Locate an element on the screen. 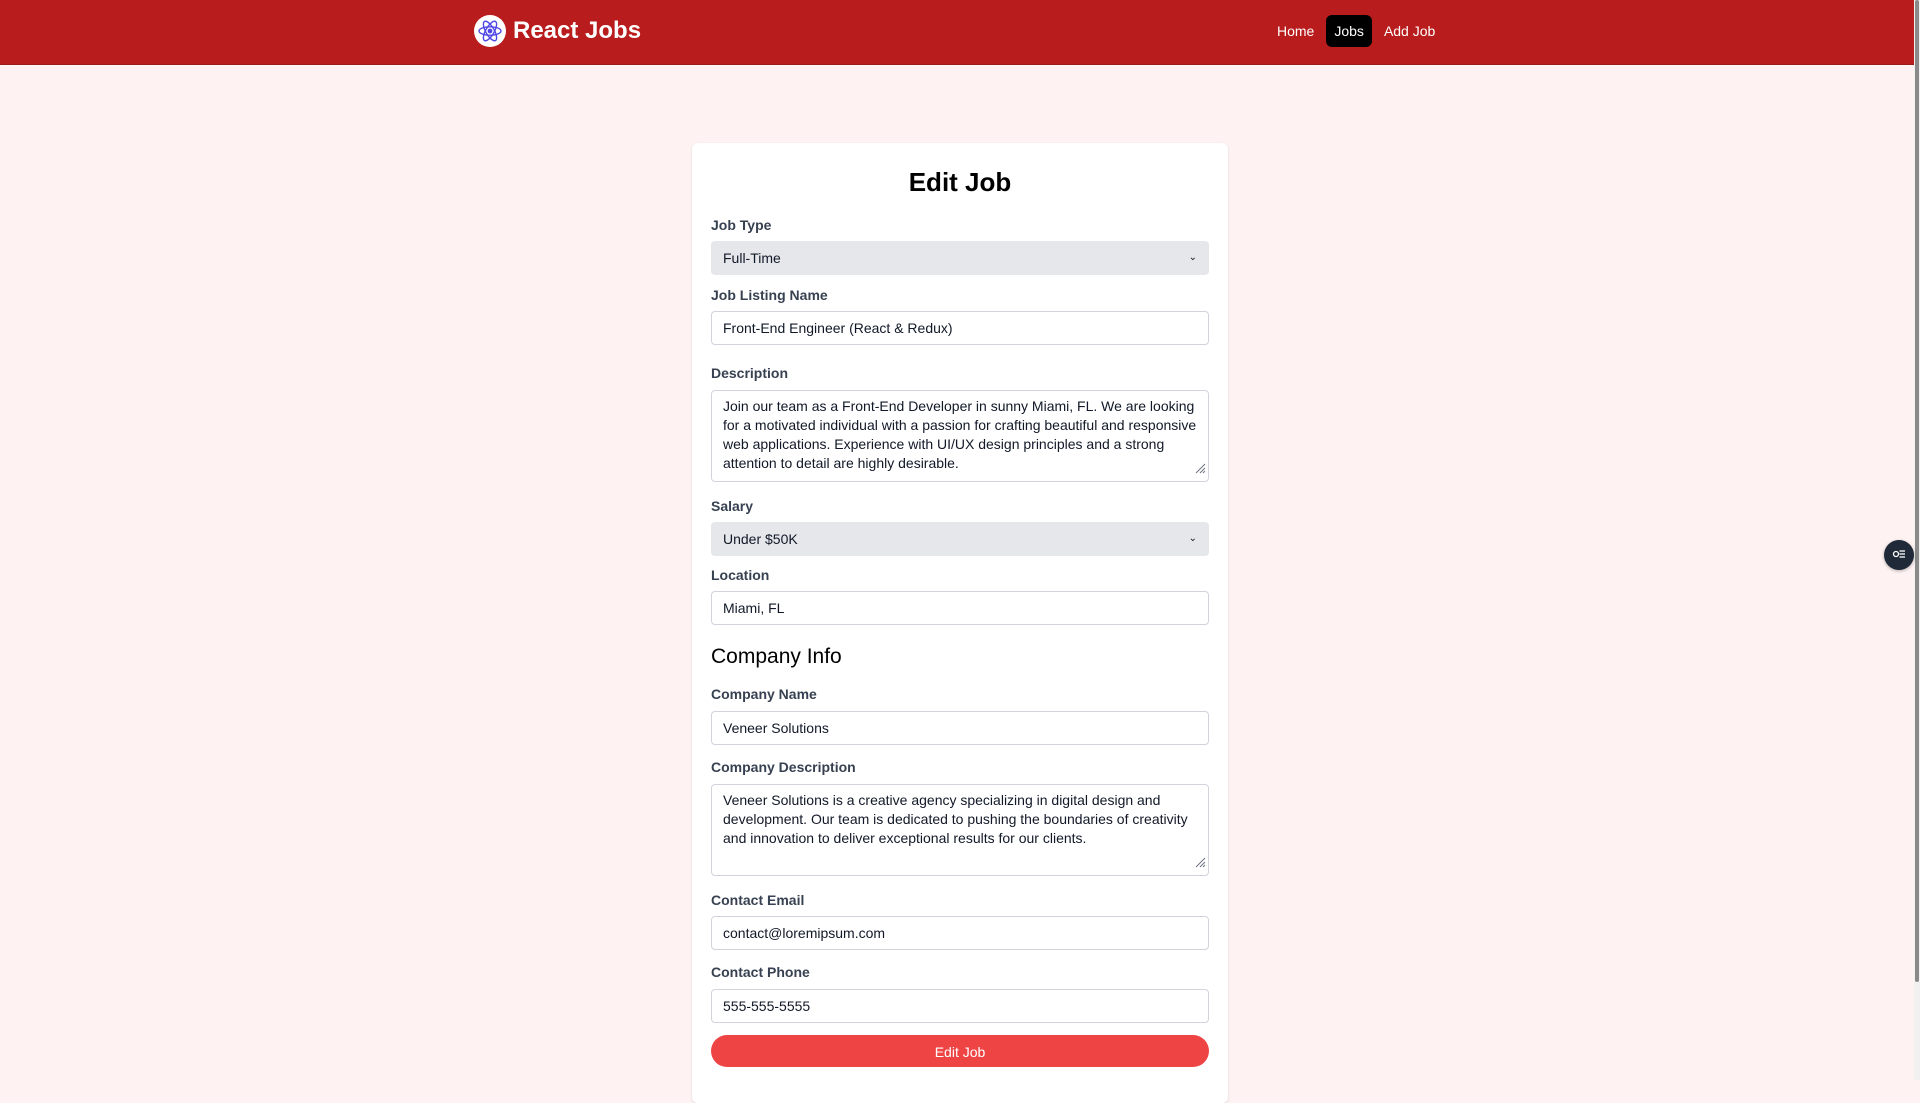 The width and height of the screenshot is (1920, 1103). nav-link-jobs: Jobs is located at coordinates (1349, 31).